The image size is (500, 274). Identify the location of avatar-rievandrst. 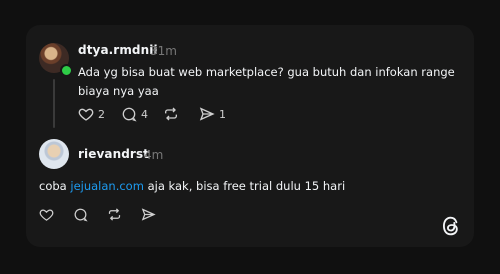
(54, 154).